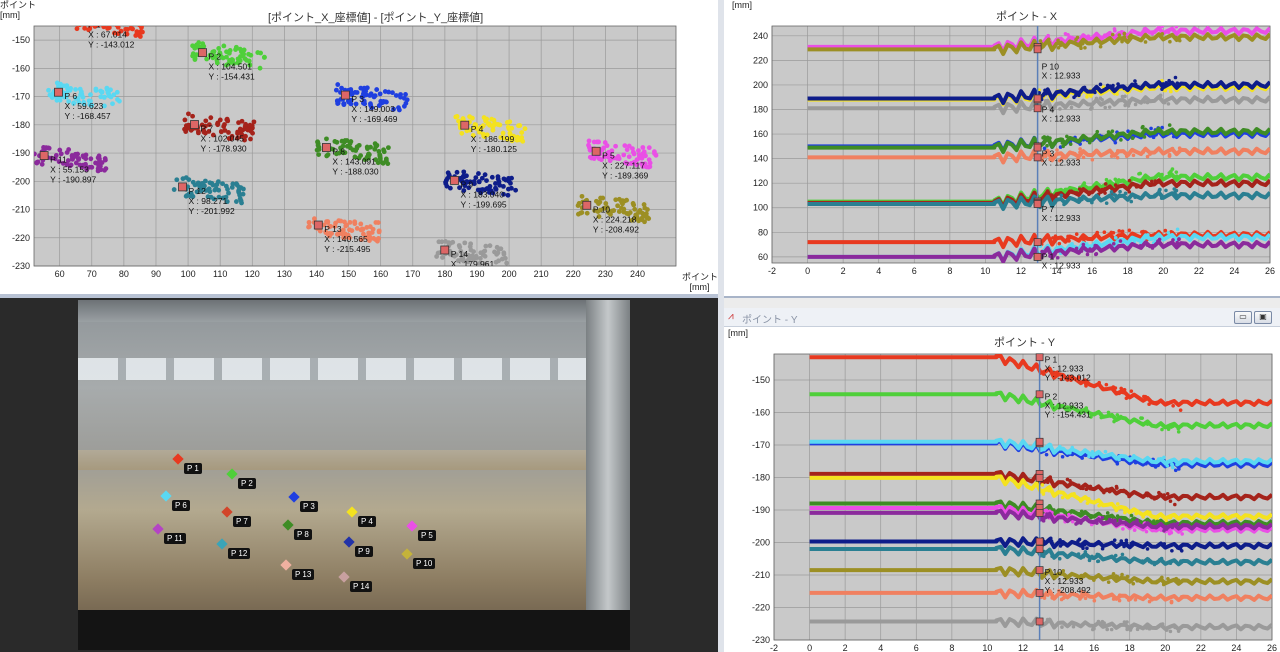 The width and height of the screenshot is (1280, 652). I want to click on x-x-tick-label: -2, so click(772, 271).